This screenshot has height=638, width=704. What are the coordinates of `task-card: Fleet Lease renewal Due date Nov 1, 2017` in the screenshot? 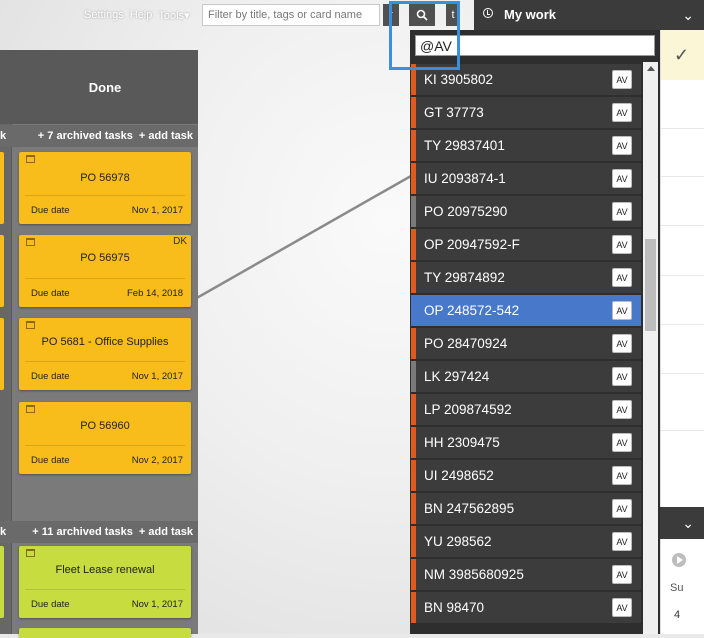 It's located at (105, 582).